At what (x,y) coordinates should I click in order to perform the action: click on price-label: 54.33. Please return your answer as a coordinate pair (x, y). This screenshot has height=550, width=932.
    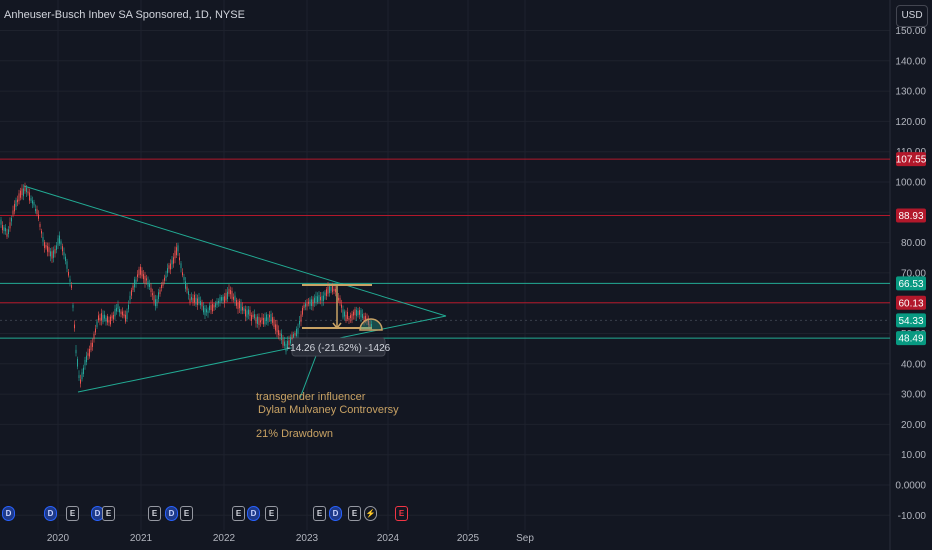
    Looking at the image, I should click on (911, 320).